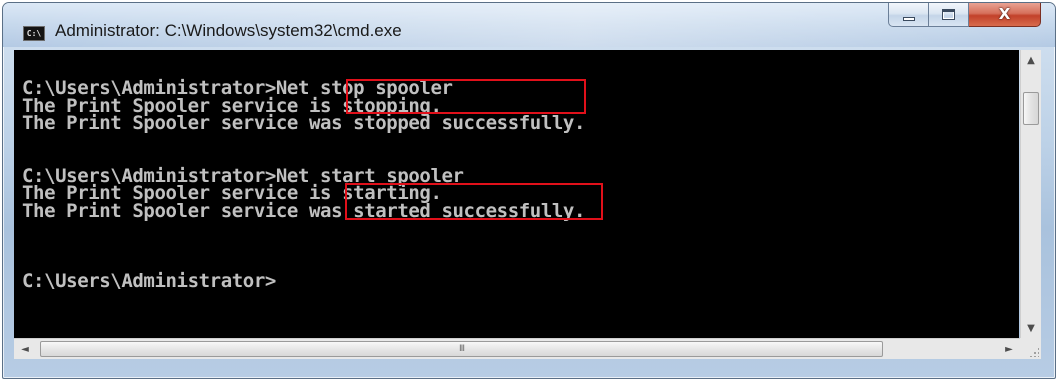  What do you see at coordinates (34, 33) in the screenshot?
I see `command-prompt-icon: C:\` at bounding box center [34, 33].